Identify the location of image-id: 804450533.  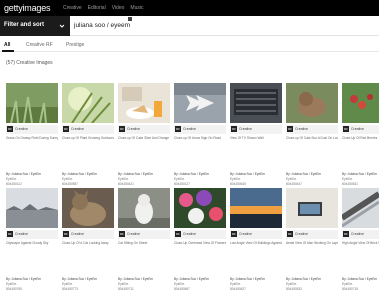
(294, 289).